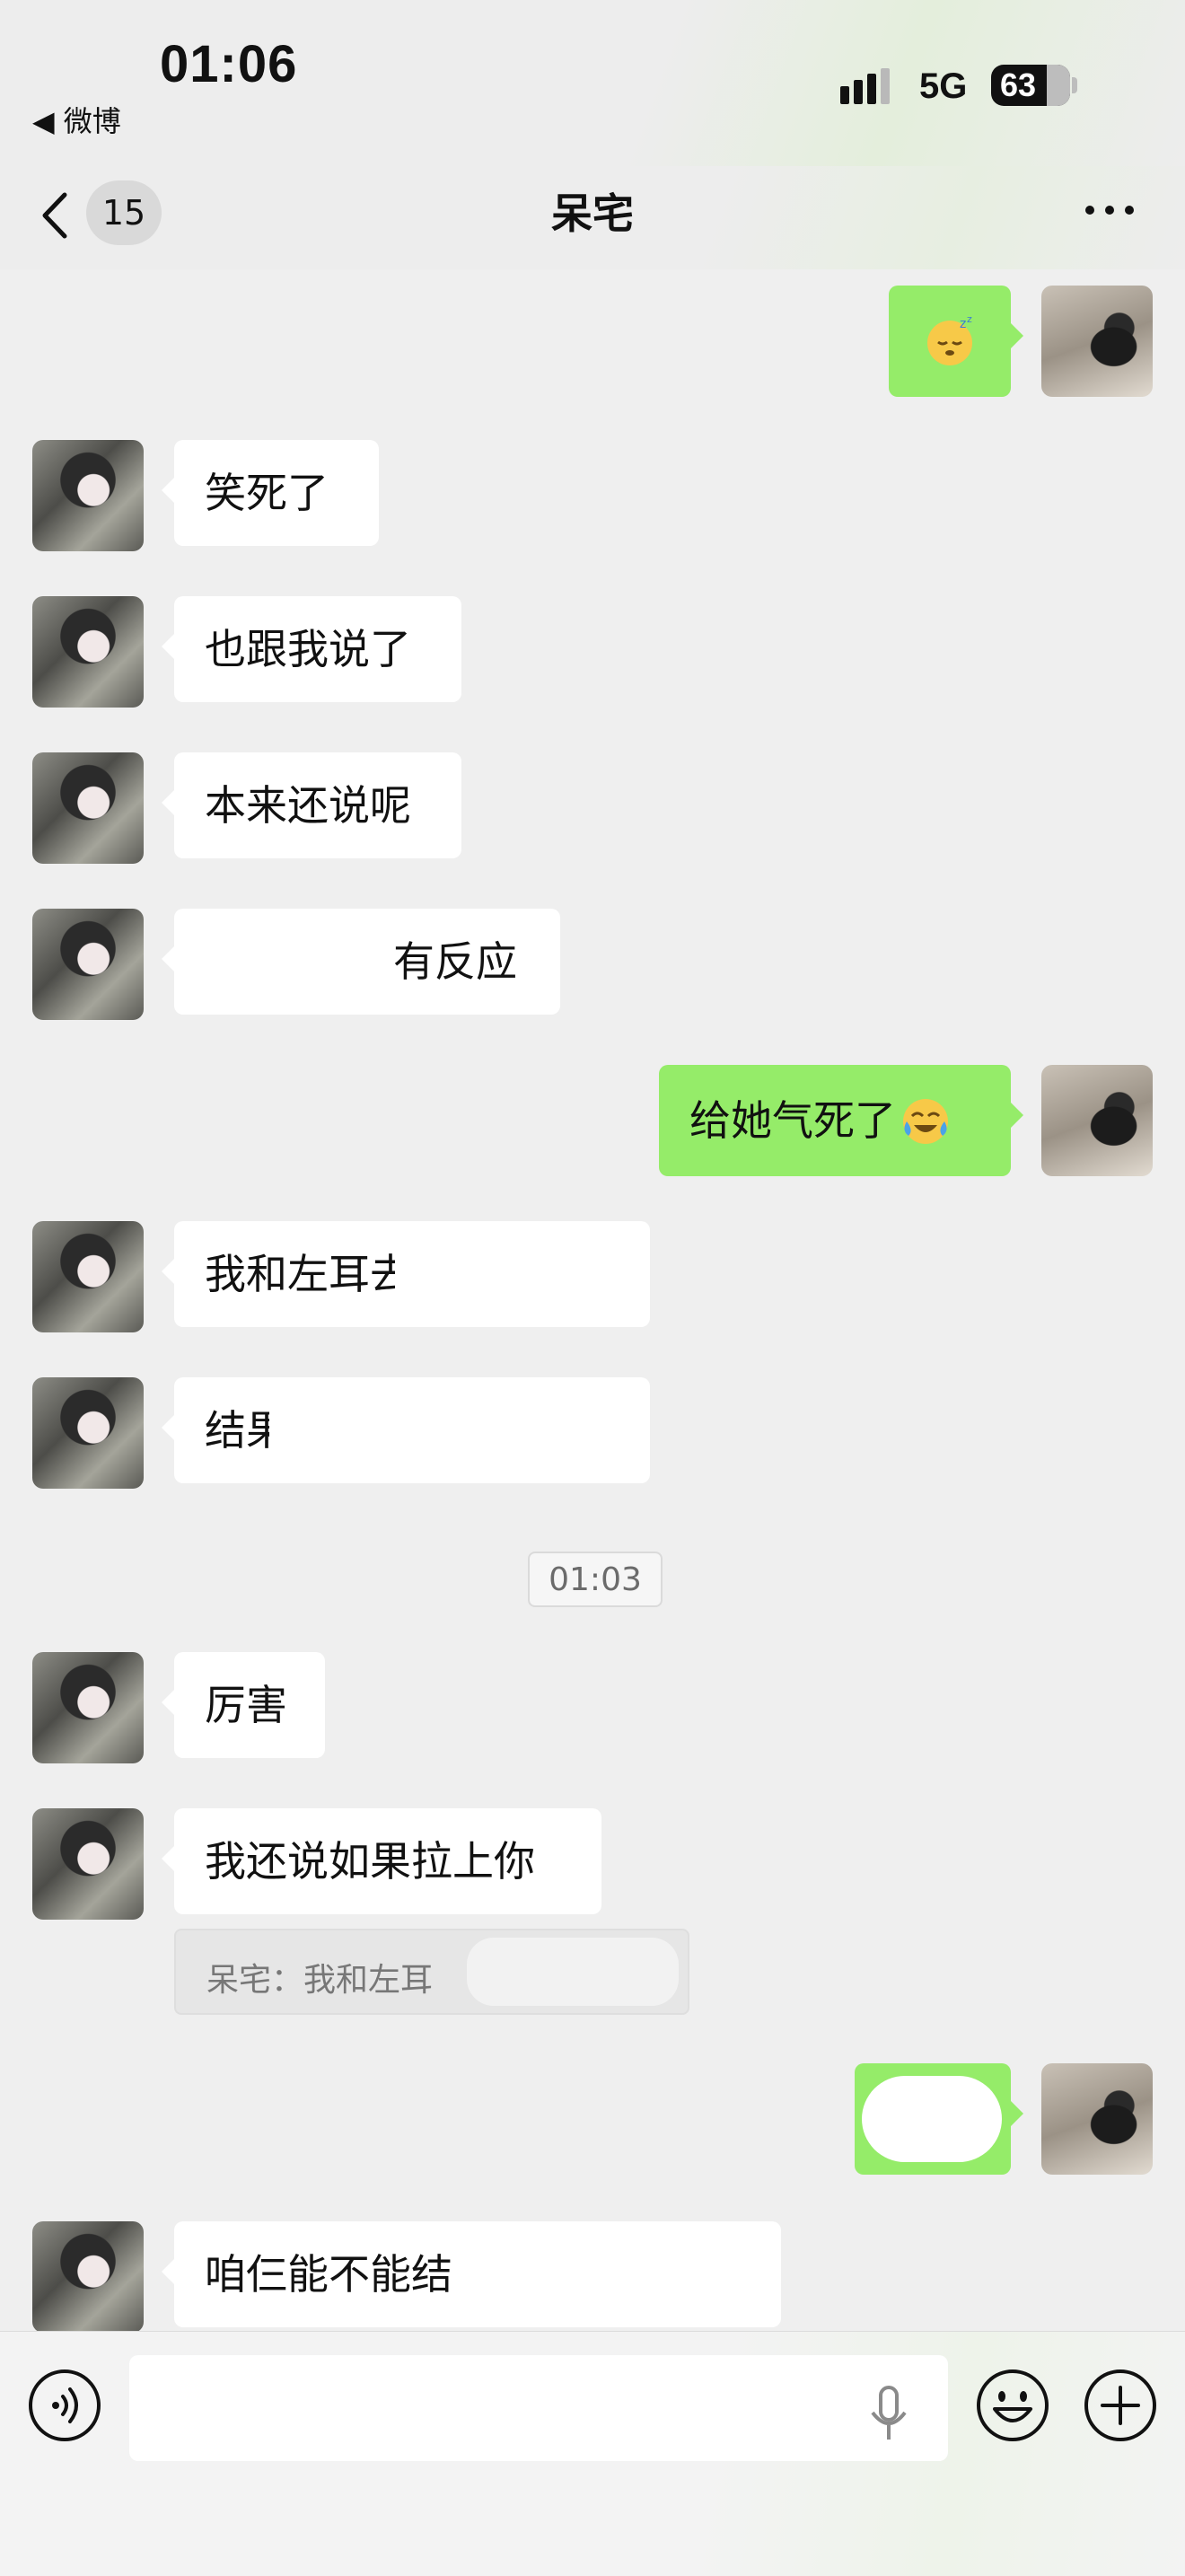  I want to click on message-bubble-incoming: 有反应, so click(361, 962).